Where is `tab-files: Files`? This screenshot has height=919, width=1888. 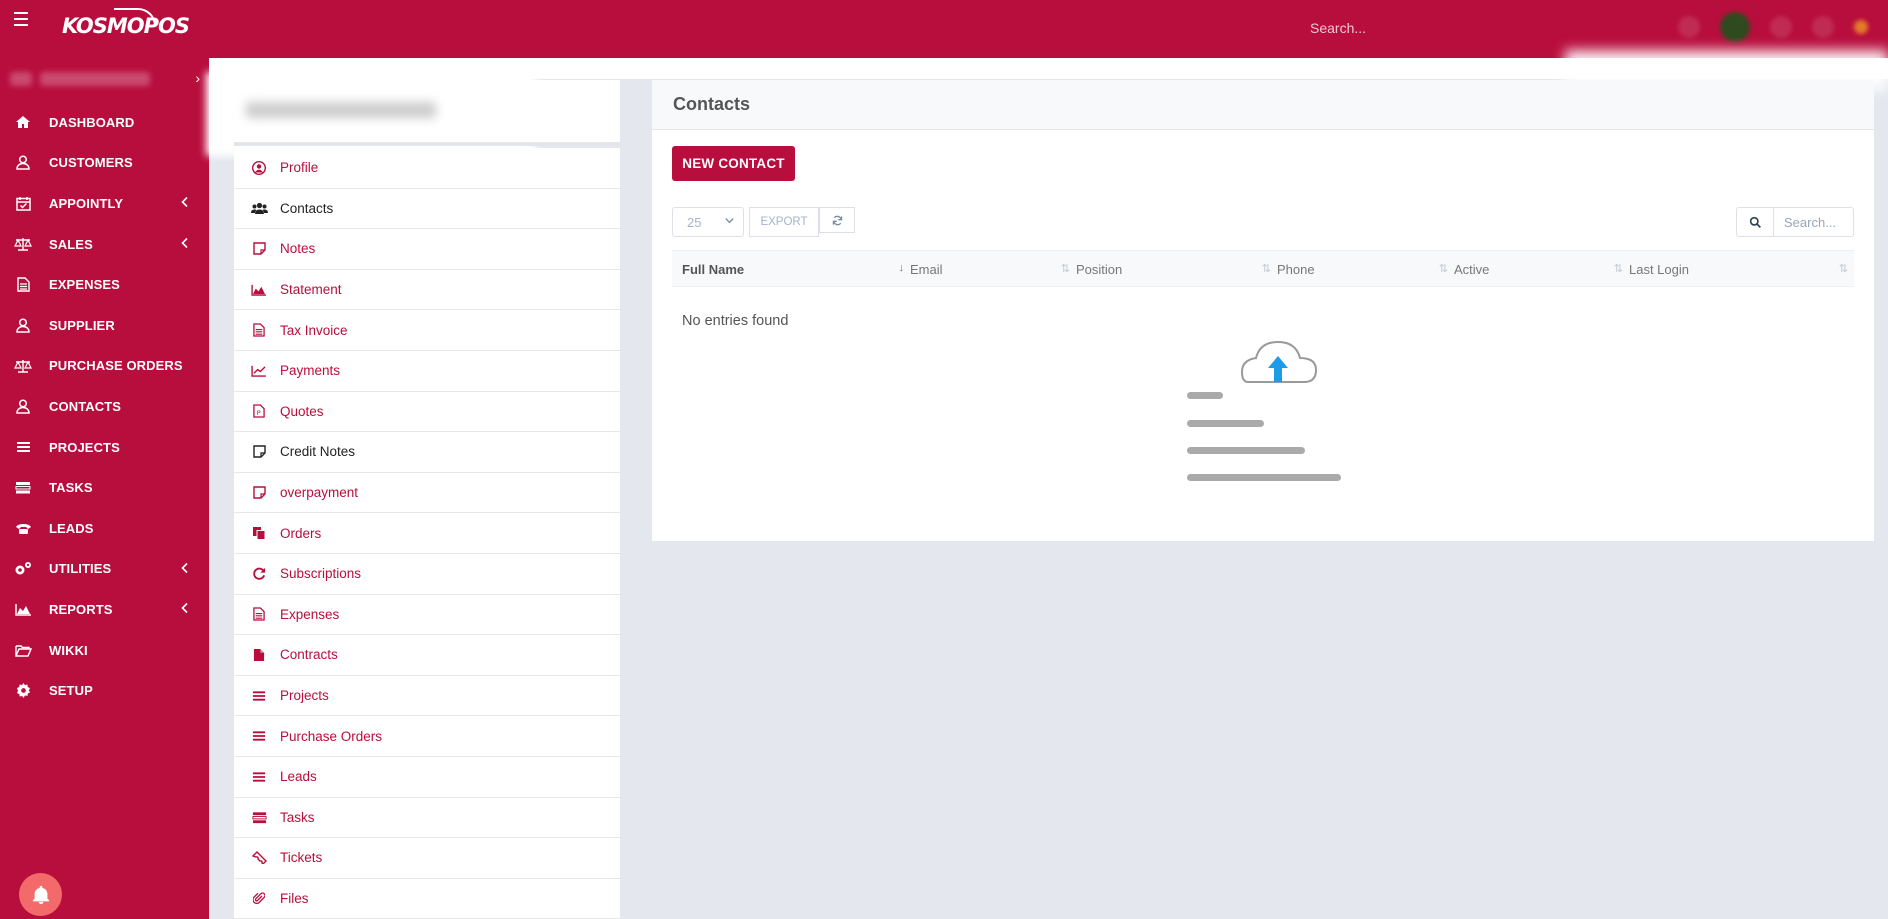
tab-files: Files is located at coordinates (427, 899).